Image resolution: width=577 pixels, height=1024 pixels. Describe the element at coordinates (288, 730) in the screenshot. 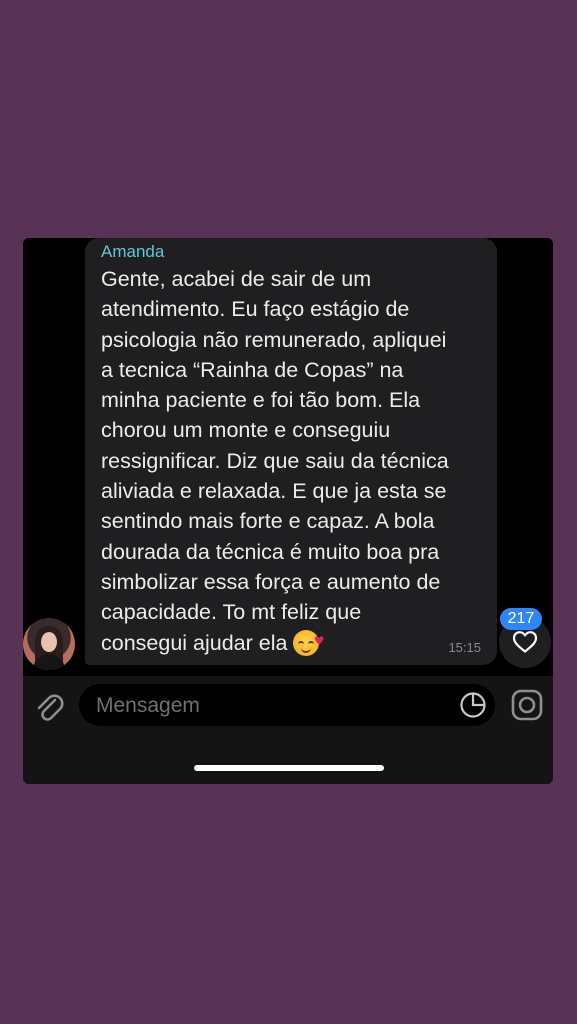

I see `message-composer: Mensagem` at that location.